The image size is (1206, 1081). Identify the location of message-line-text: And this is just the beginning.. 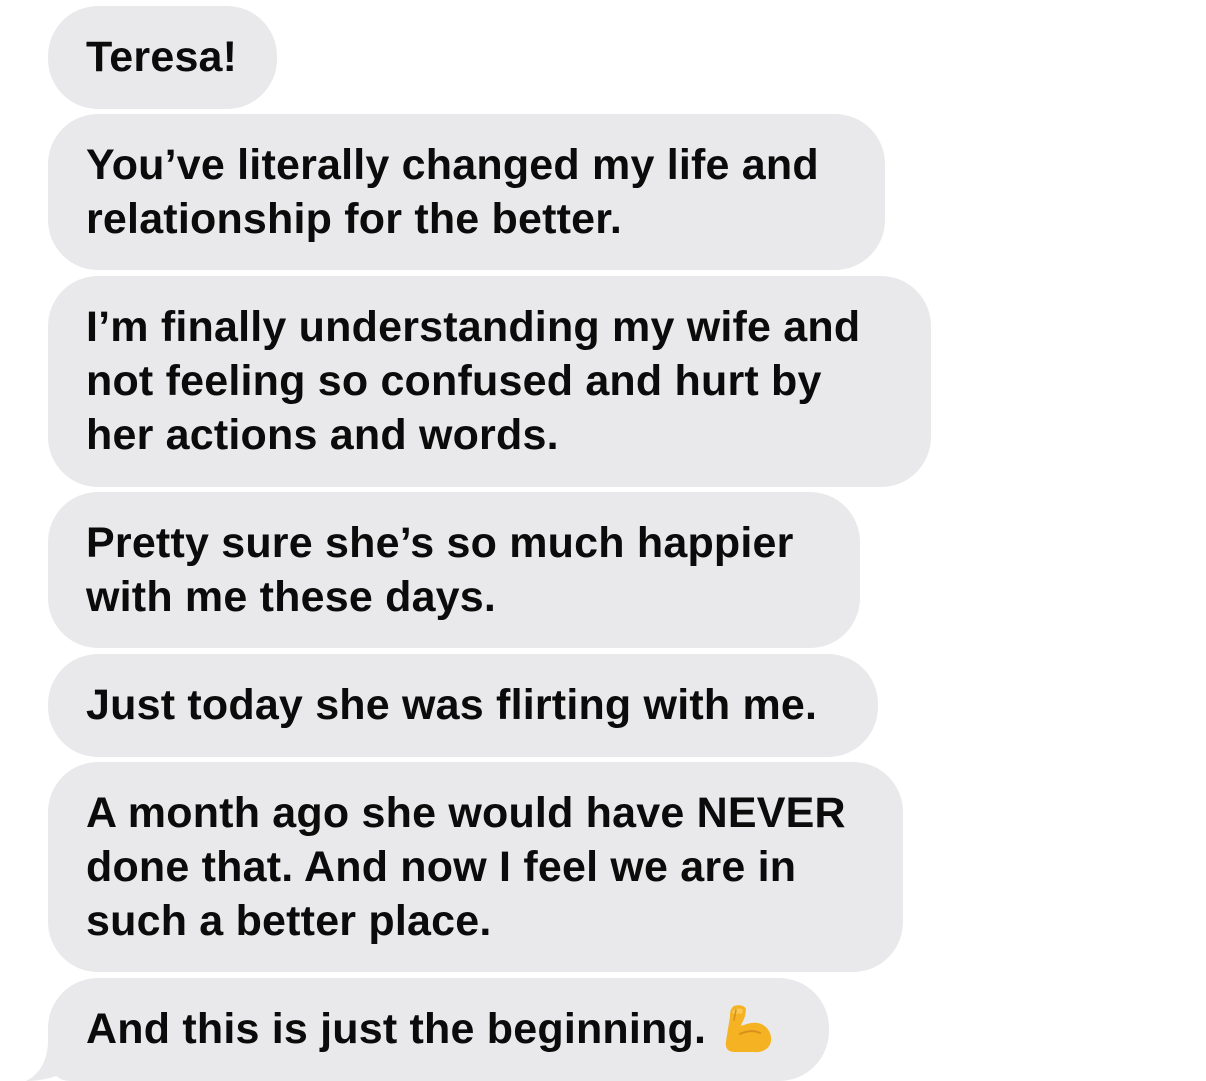
(396, 1029).